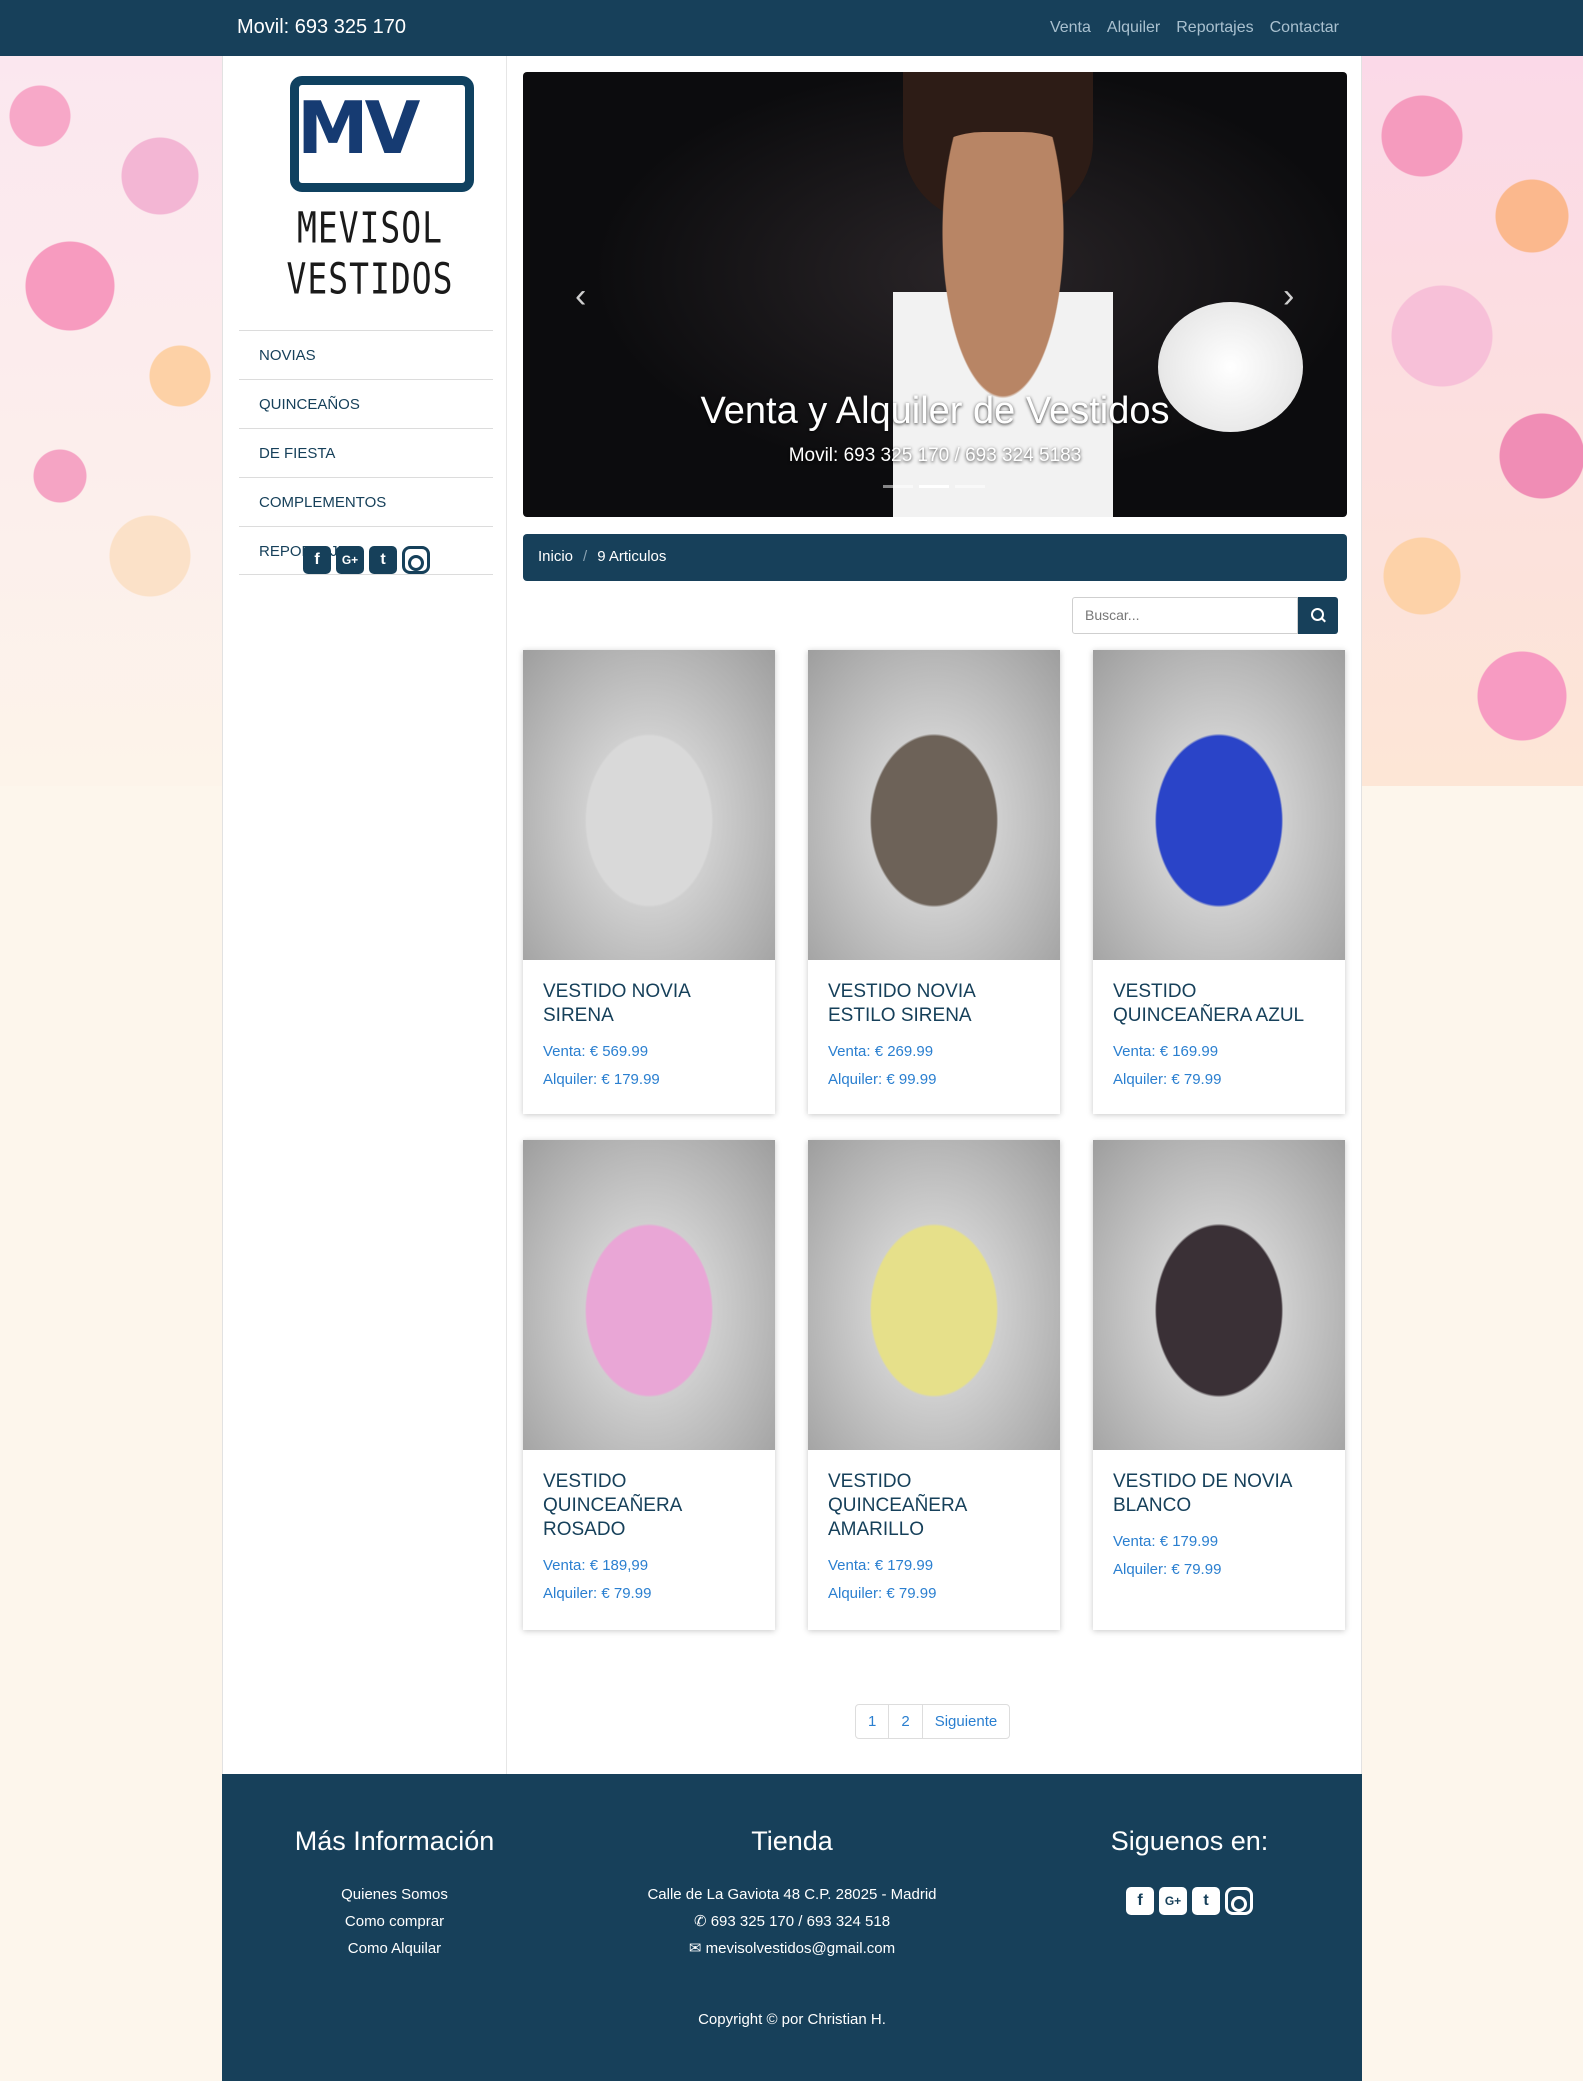 This screenshot has height=2081, width=1583. I want to click on footer-copyright: Copyright © por Christian H., so click(792, 2019).